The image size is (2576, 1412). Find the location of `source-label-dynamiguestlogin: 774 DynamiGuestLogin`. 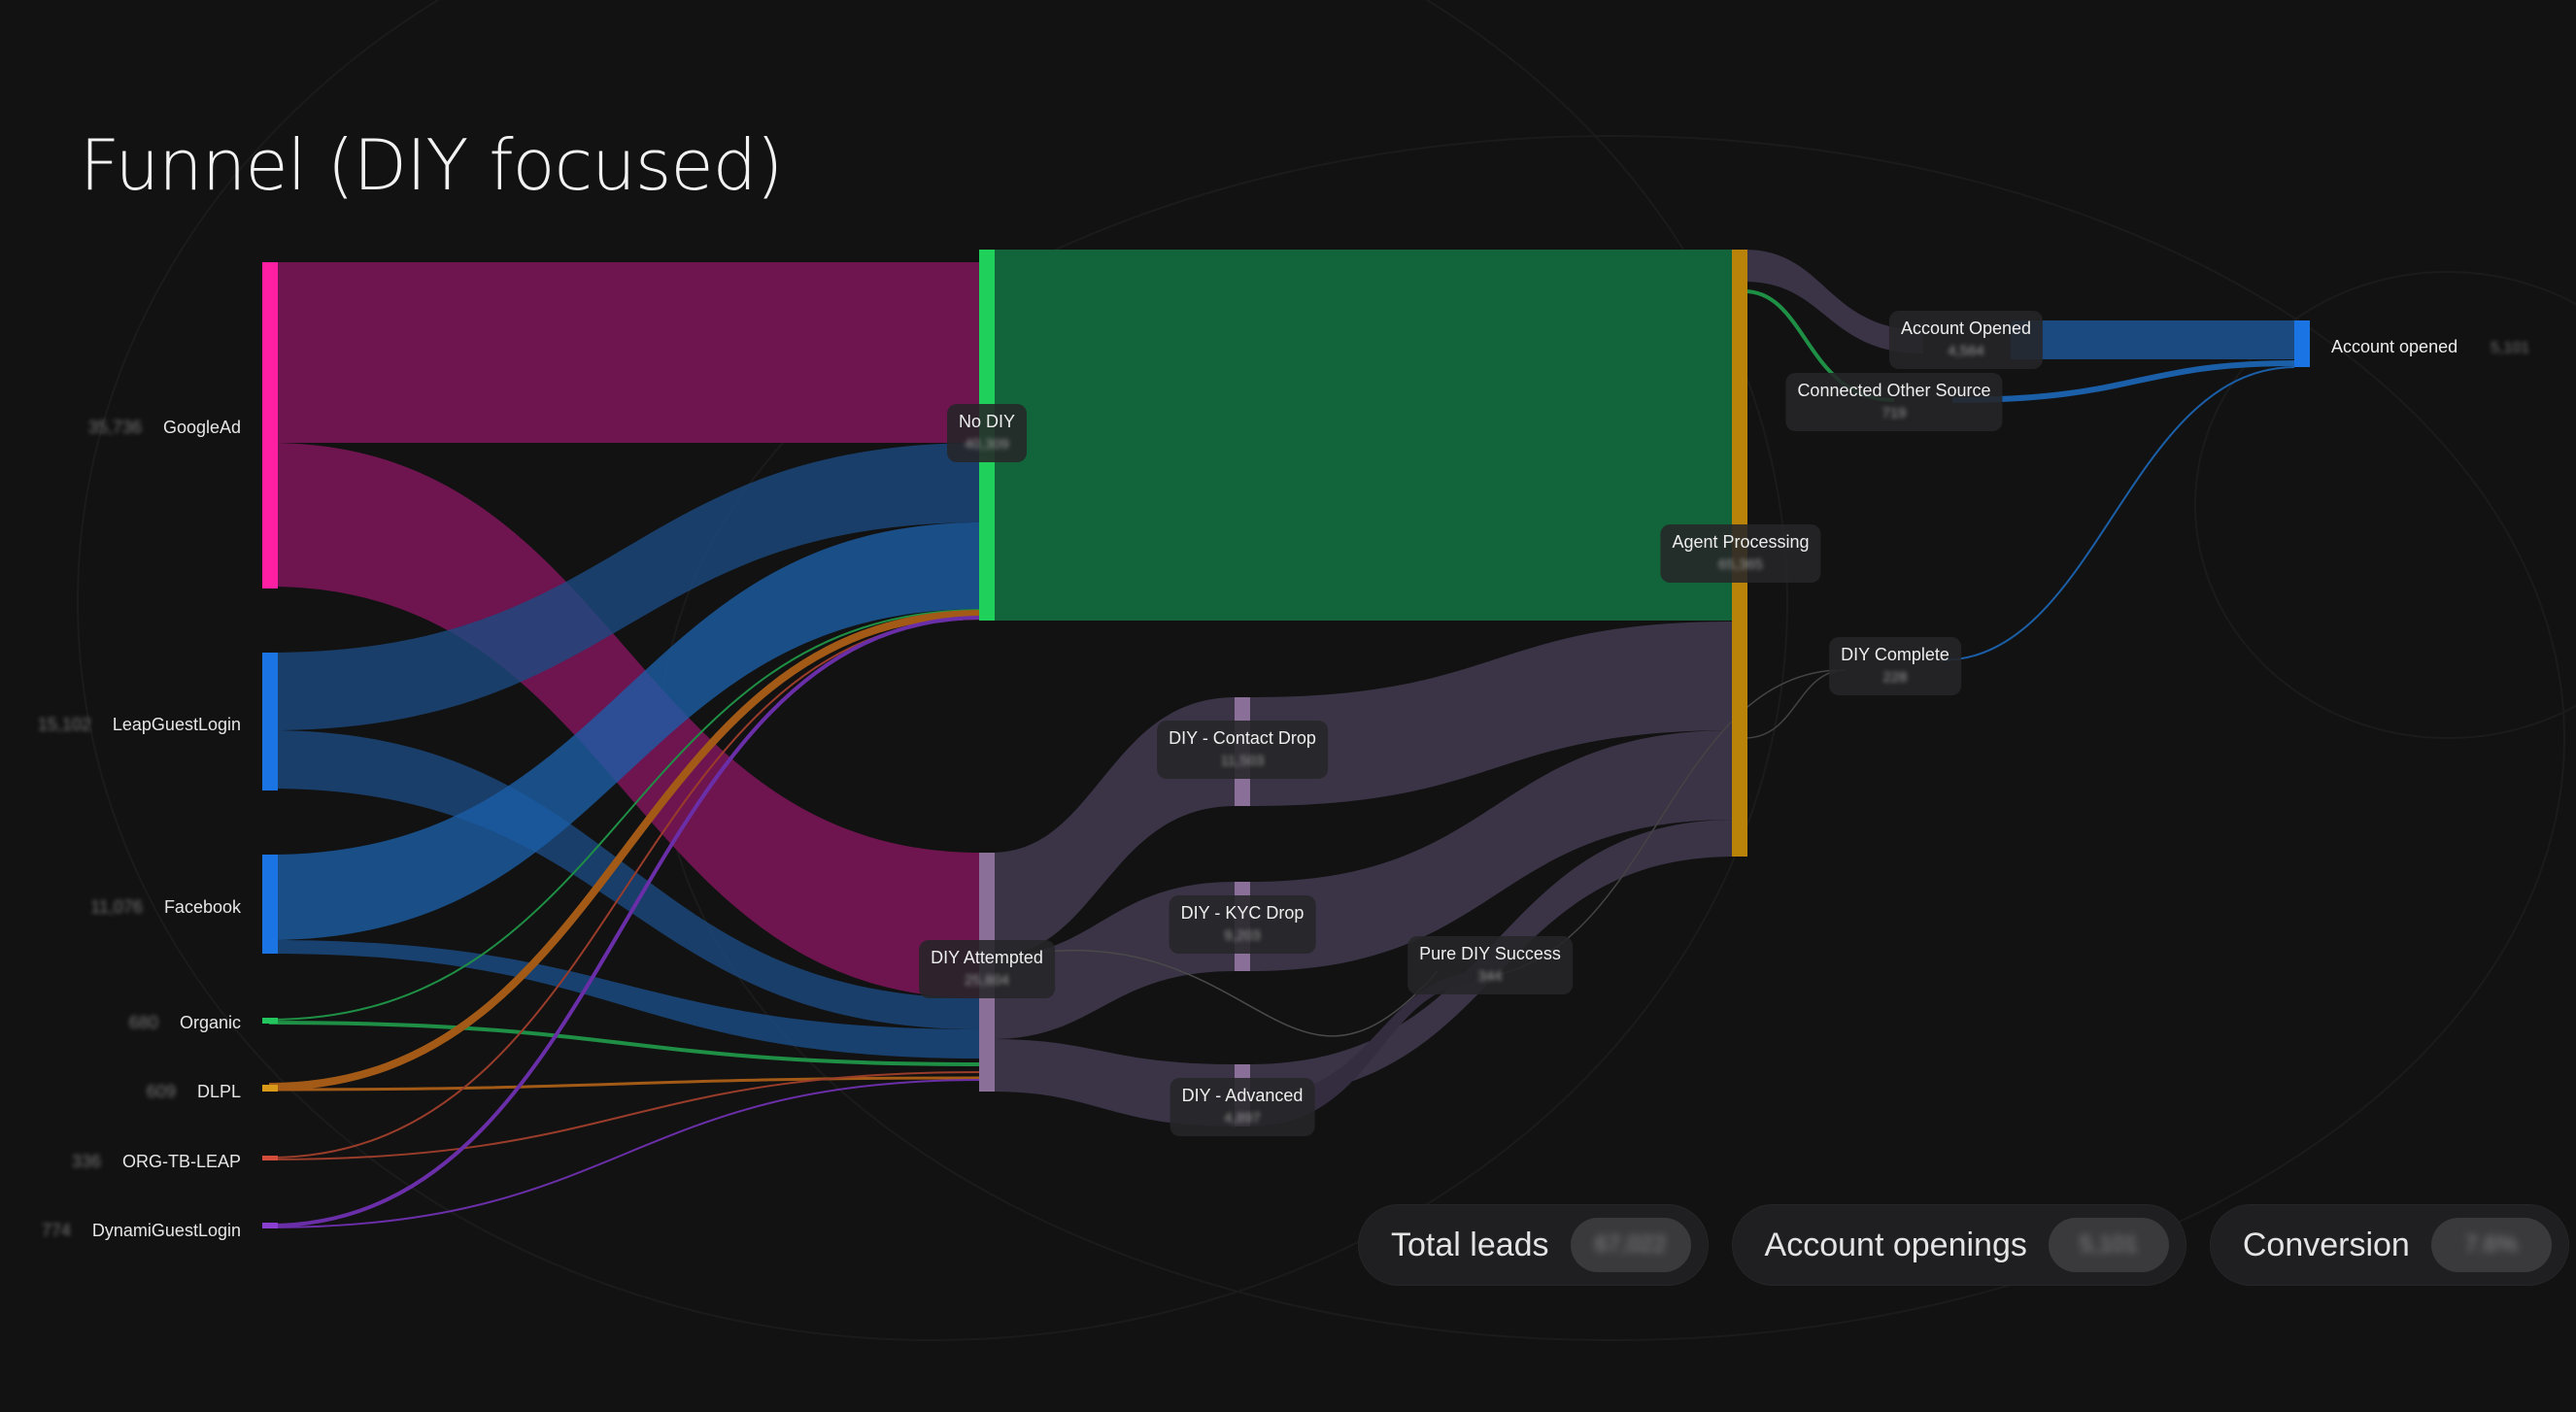

source-label-dynamiguestlogin: 774 DynamiGuestLogin is located at coordinates (141, 1230).